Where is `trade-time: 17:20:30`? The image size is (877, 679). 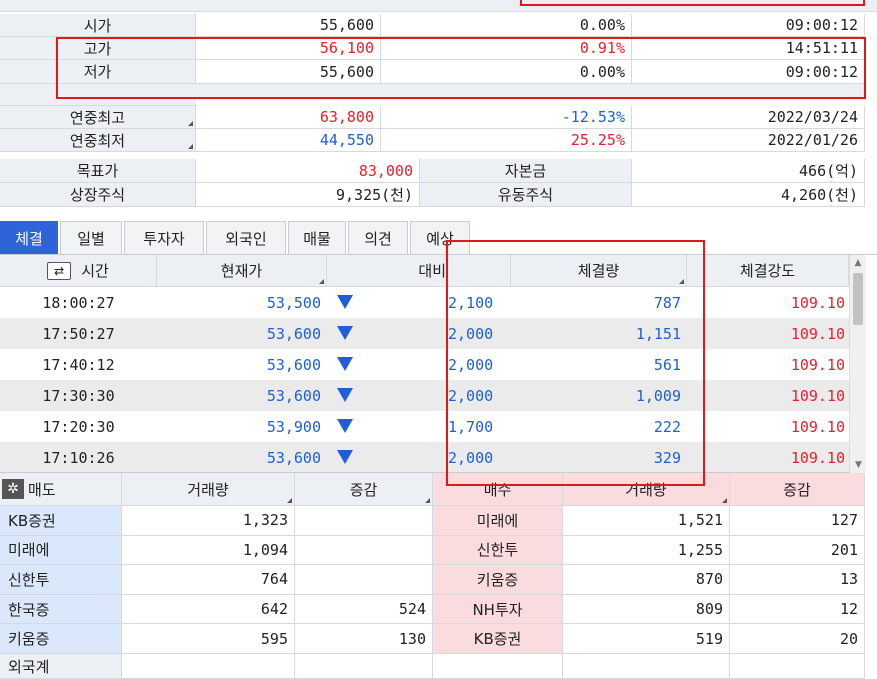 trade-time: 17:20:30 is located at coordinates (78, 426).